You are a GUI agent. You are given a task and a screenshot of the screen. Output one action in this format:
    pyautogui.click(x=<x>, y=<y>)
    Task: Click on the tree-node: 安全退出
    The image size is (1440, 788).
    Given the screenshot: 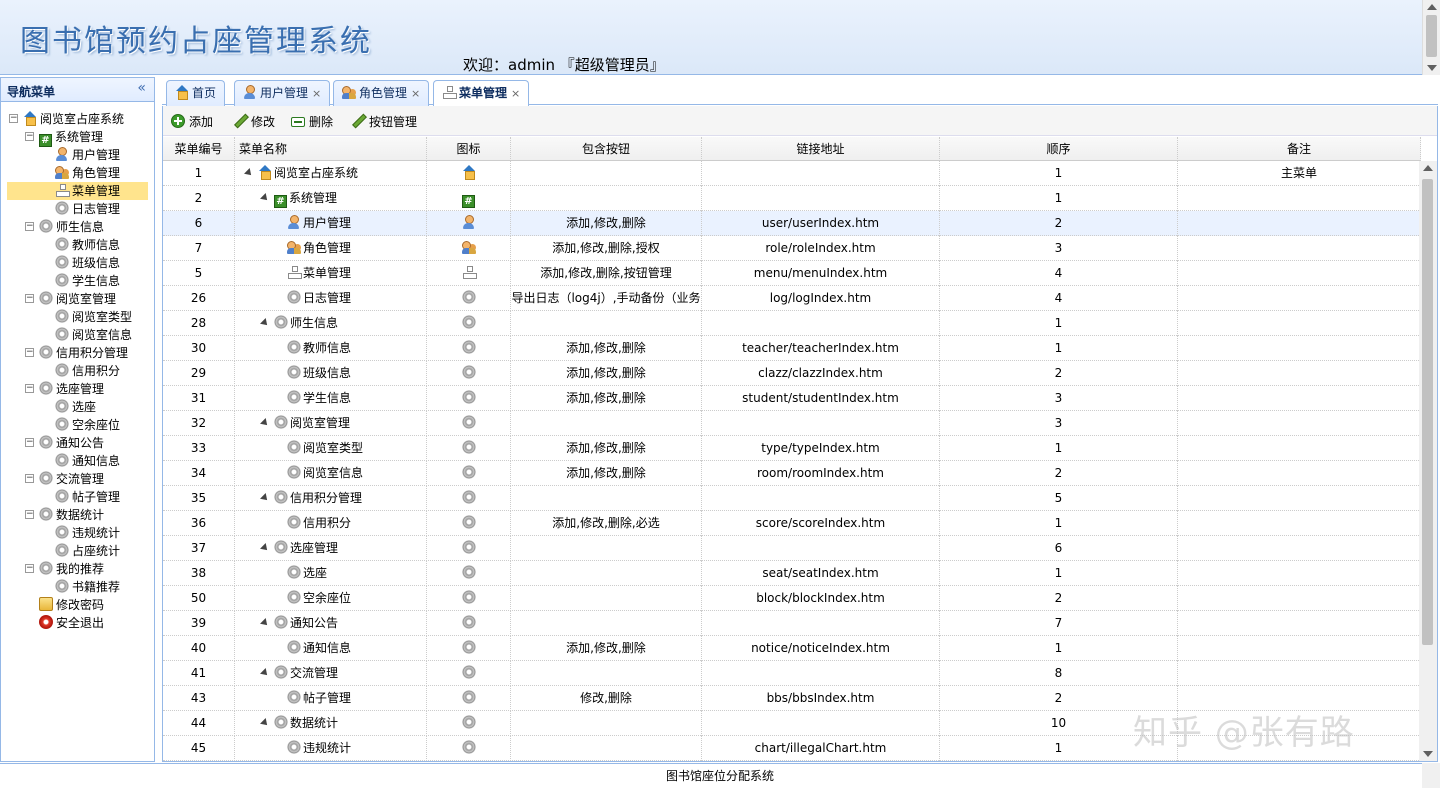 What is the action you would take?
    pyautogui.click(x=77, y=623)
    